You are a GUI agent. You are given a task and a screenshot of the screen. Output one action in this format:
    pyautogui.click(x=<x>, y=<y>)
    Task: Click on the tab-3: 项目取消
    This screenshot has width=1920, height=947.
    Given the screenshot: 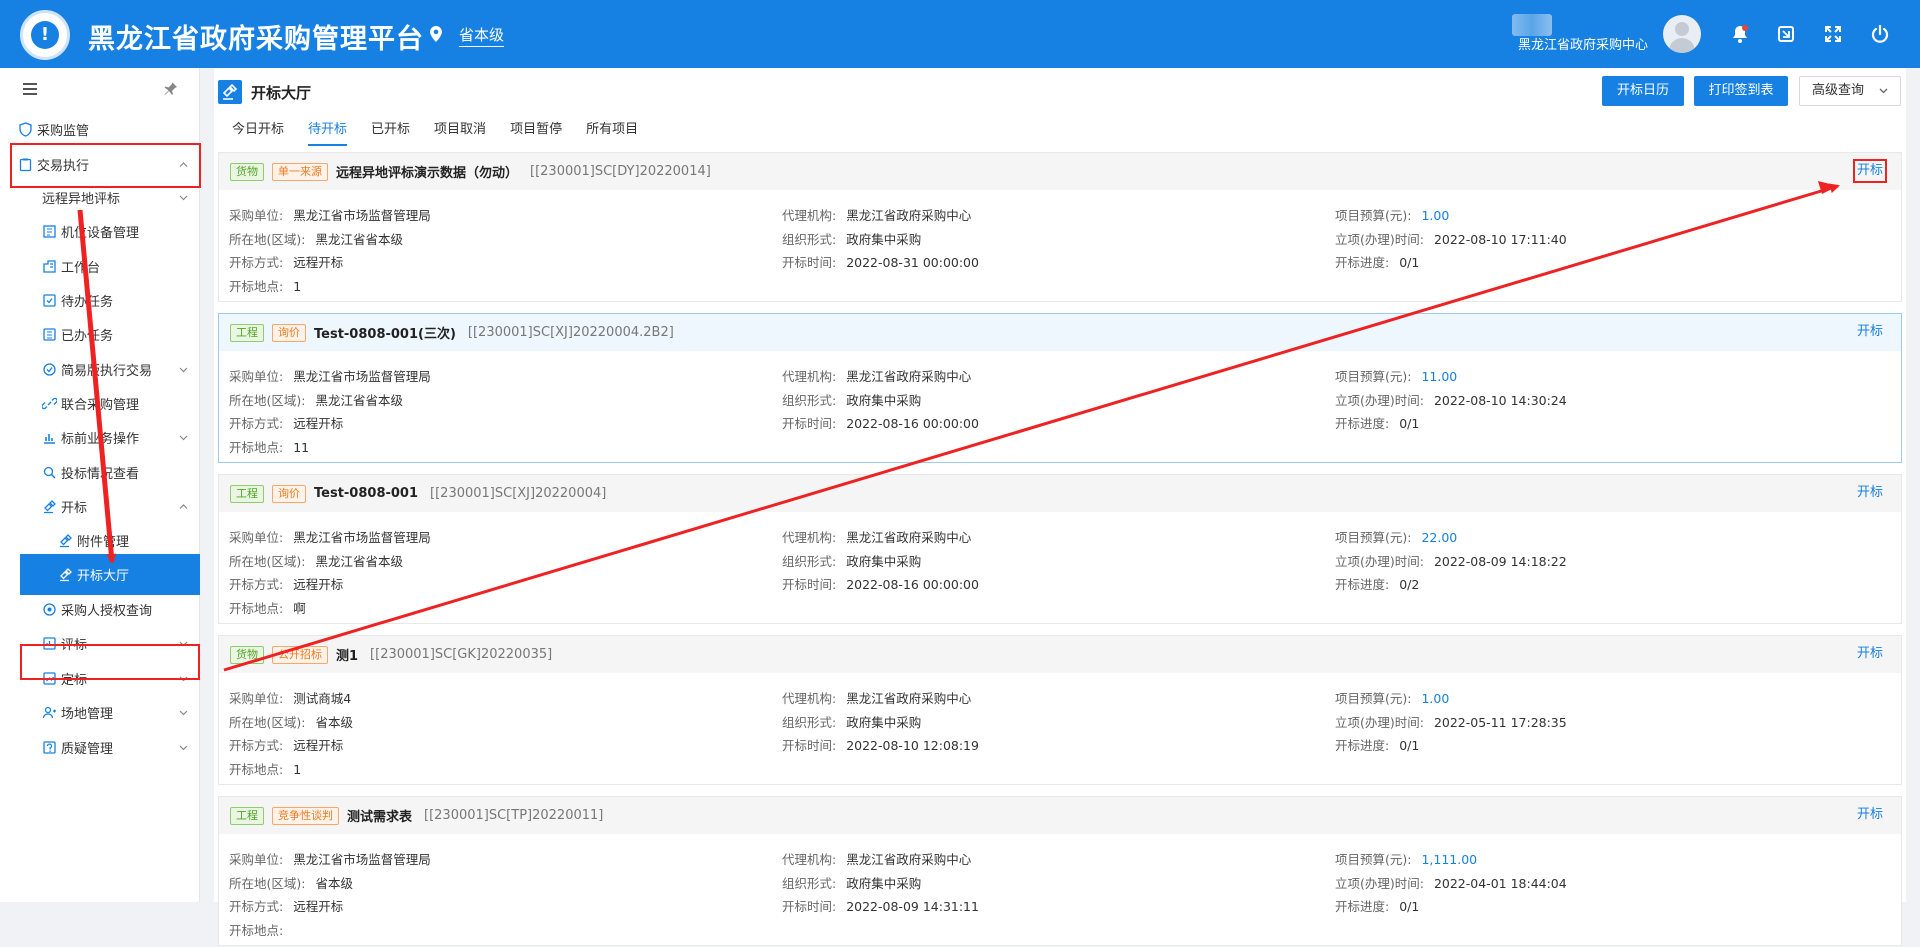 What is the action you would take?
    pyautogui.click(x=460, y=131)
    